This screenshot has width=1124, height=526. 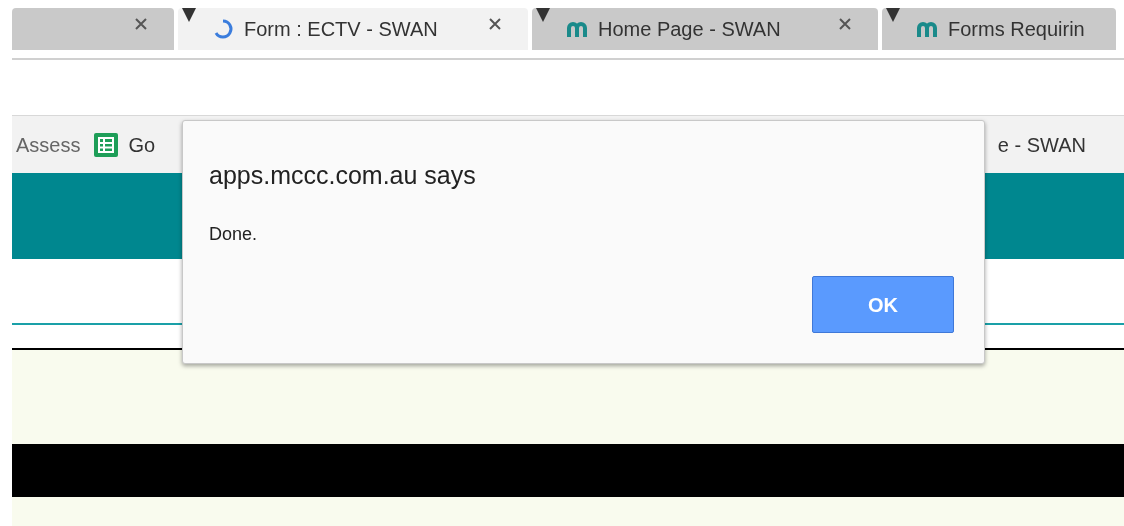 I want to click on dialog-message: Done., so click(x=233, y=234).